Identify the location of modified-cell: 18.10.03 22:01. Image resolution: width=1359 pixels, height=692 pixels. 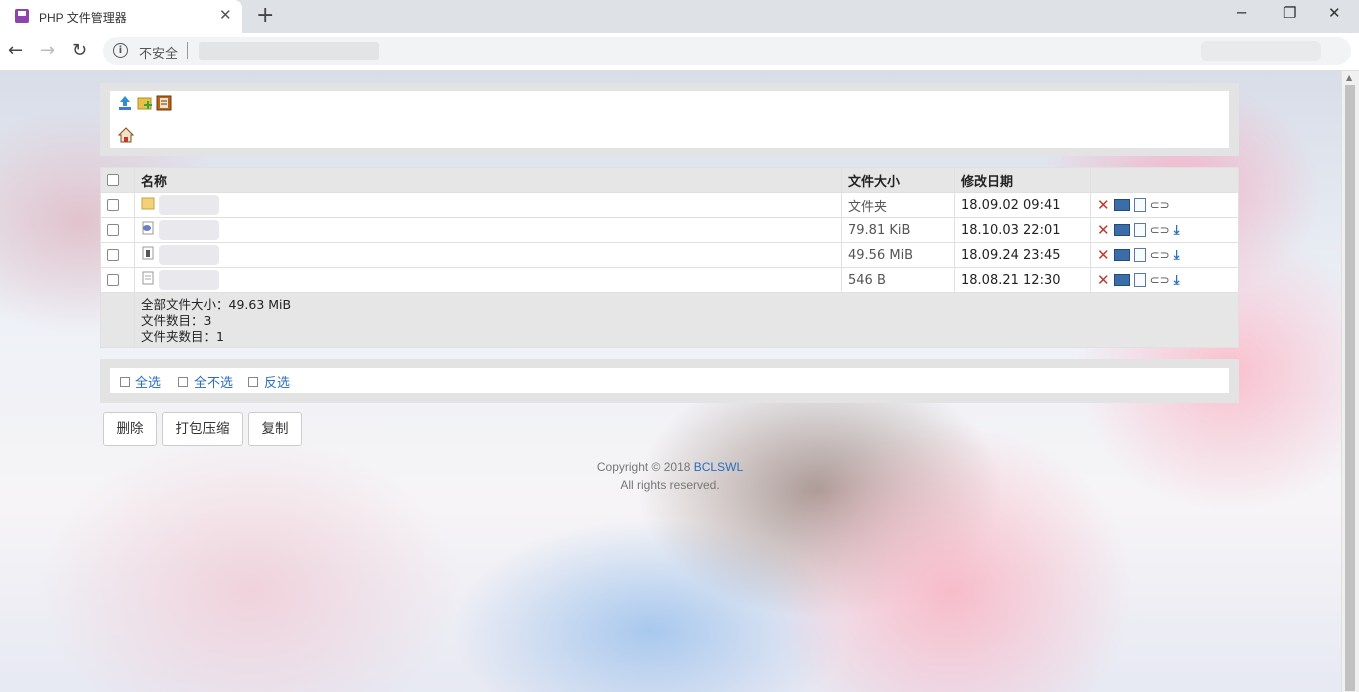
(1022, 230).